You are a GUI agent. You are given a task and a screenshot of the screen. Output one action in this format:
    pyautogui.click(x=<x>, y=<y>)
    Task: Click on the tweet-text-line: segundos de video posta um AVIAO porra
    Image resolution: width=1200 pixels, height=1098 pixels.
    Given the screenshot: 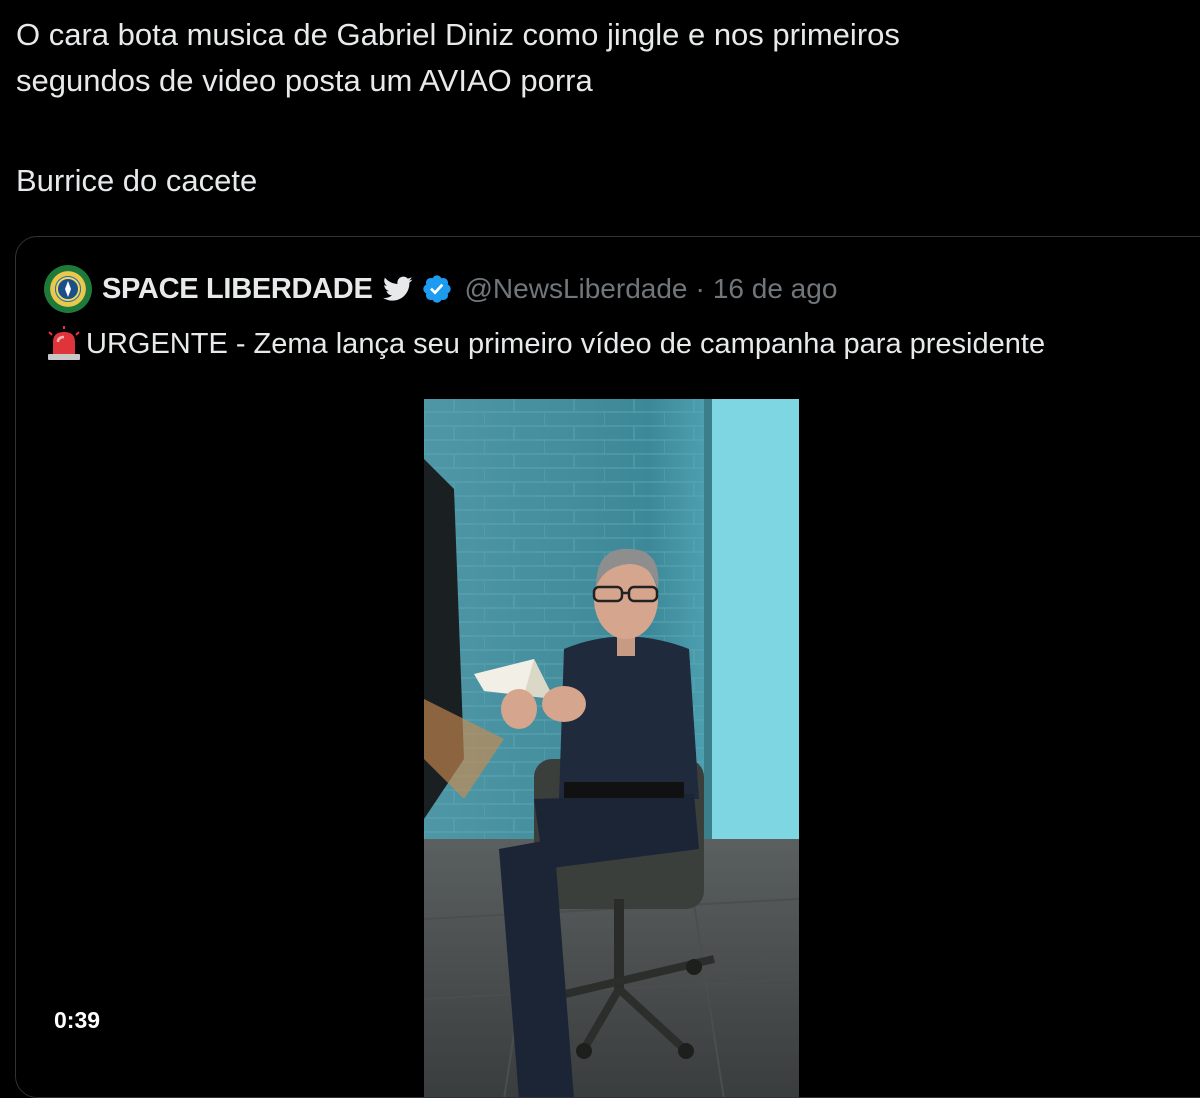 What is the action you would take?
    pyautogui.click(x=304, y=80)
    